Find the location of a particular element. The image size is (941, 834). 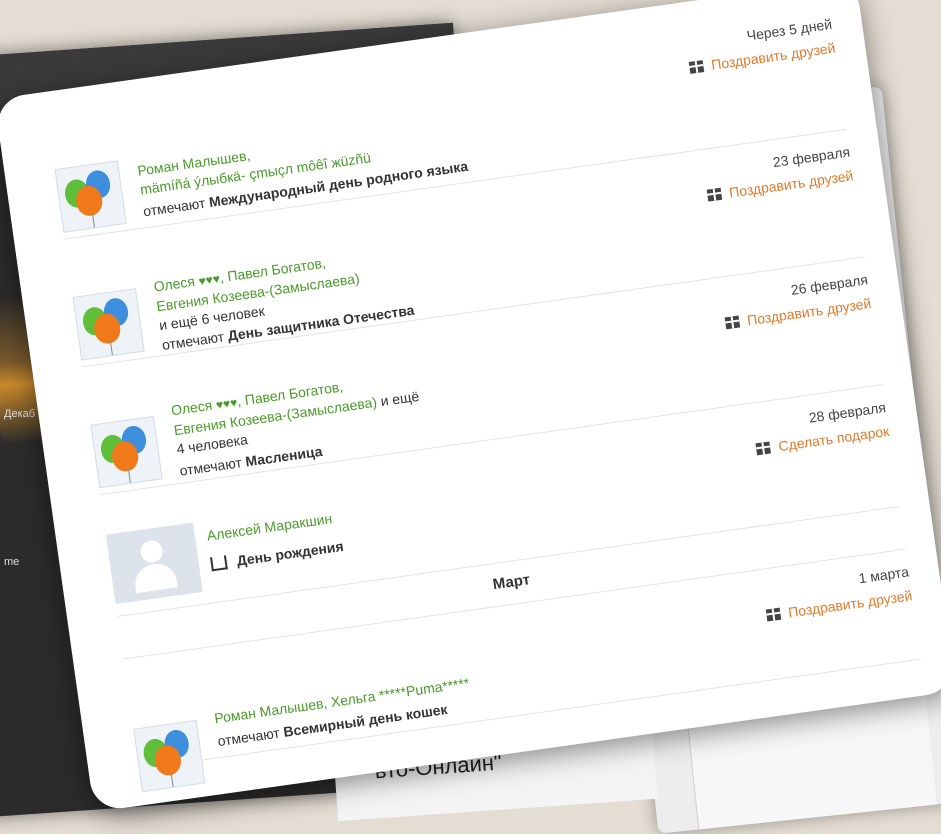

cake-icon is located at coordinates (219, 563).